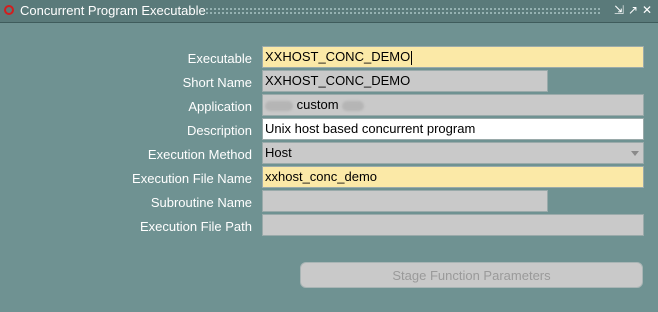  What do you see at coordinates (321, 176) in the screenshot?
I see `execution-file-name-value: xxhost_conc_demo` at bounding box center [321, 176].